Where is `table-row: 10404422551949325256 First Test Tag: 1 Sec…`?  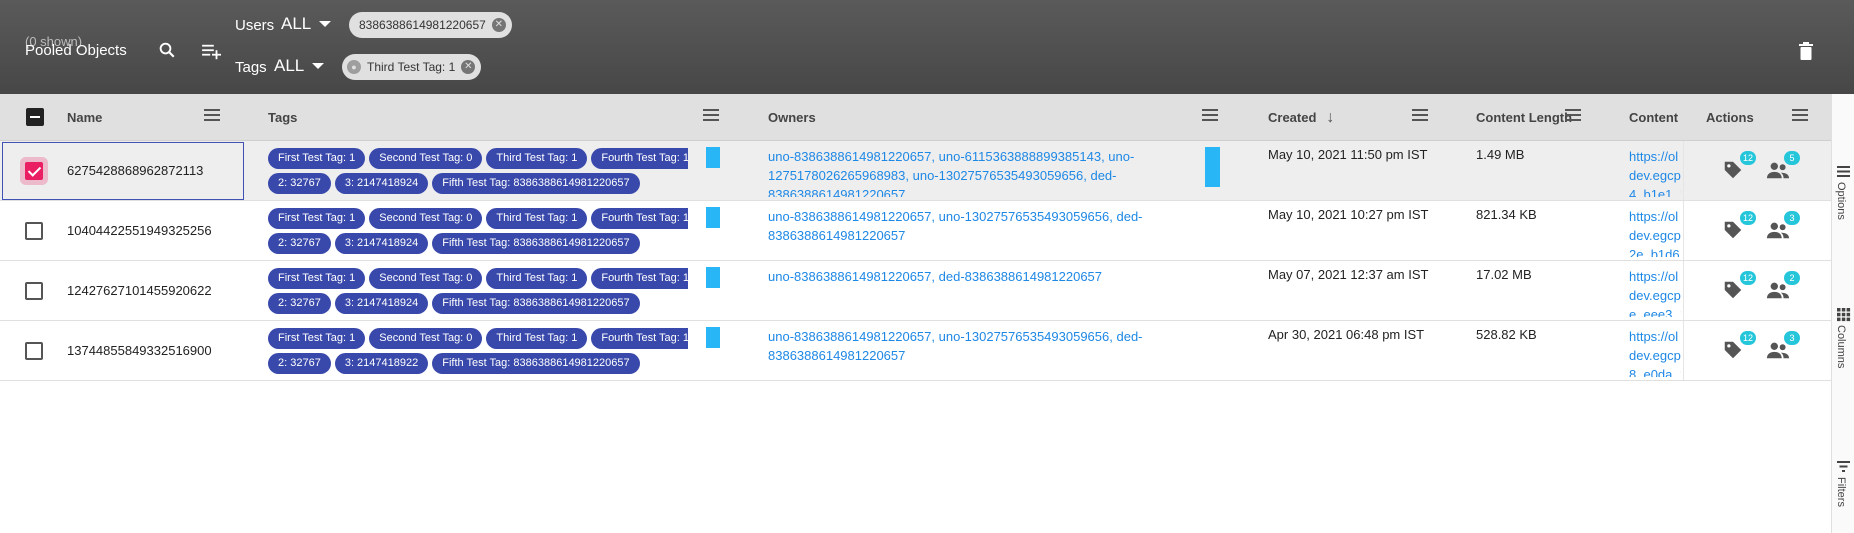 table-row: 10404422551949325256 First Test Tag: 1 Sec… is located at coordinates (915, 231).